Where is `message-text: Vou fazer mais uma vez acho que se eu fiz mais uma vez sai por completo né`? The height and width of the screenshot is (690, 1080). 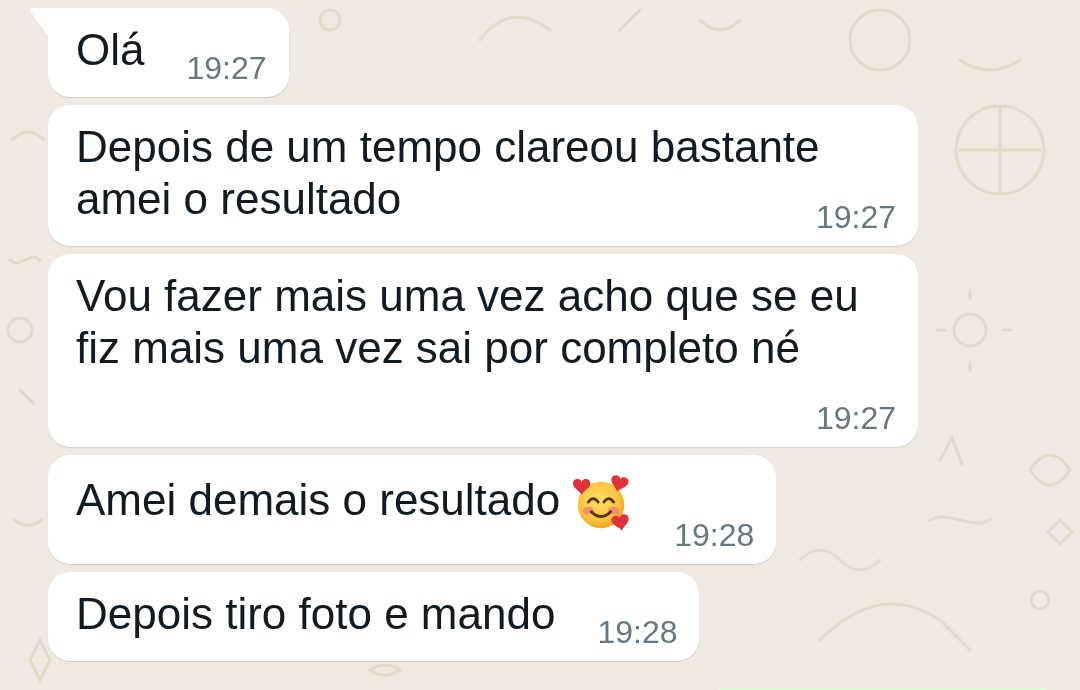
message-text: Vou fazer mais uma vez acho que se eu fiz mais uma vez sai por completo né is located at coordinates (467, 321).